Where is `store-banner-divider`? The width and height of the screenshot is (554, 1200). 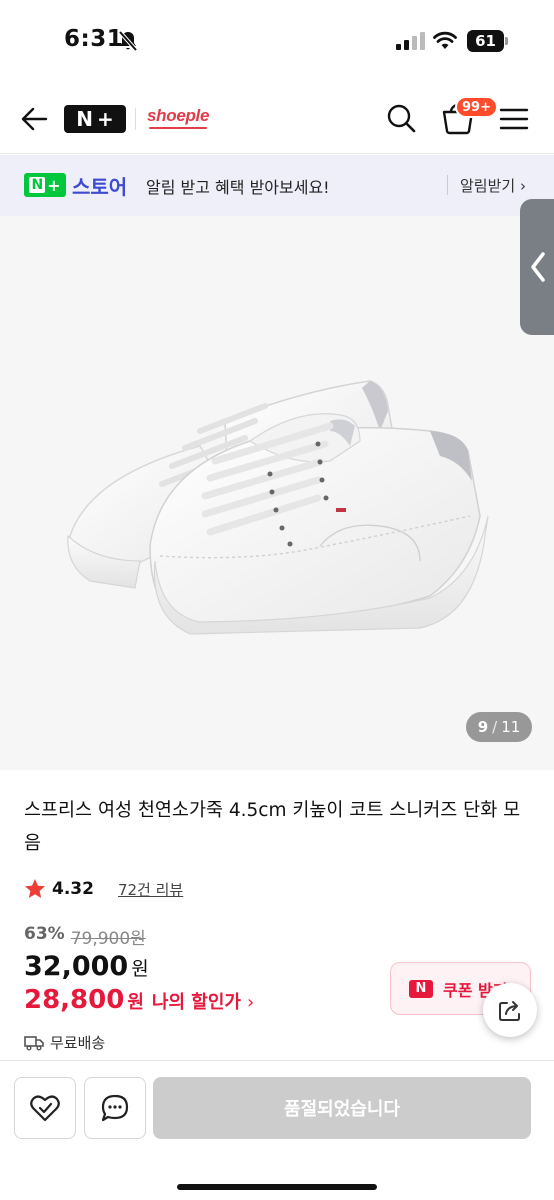 store-banner-divider is located at coordinates (447, 185).